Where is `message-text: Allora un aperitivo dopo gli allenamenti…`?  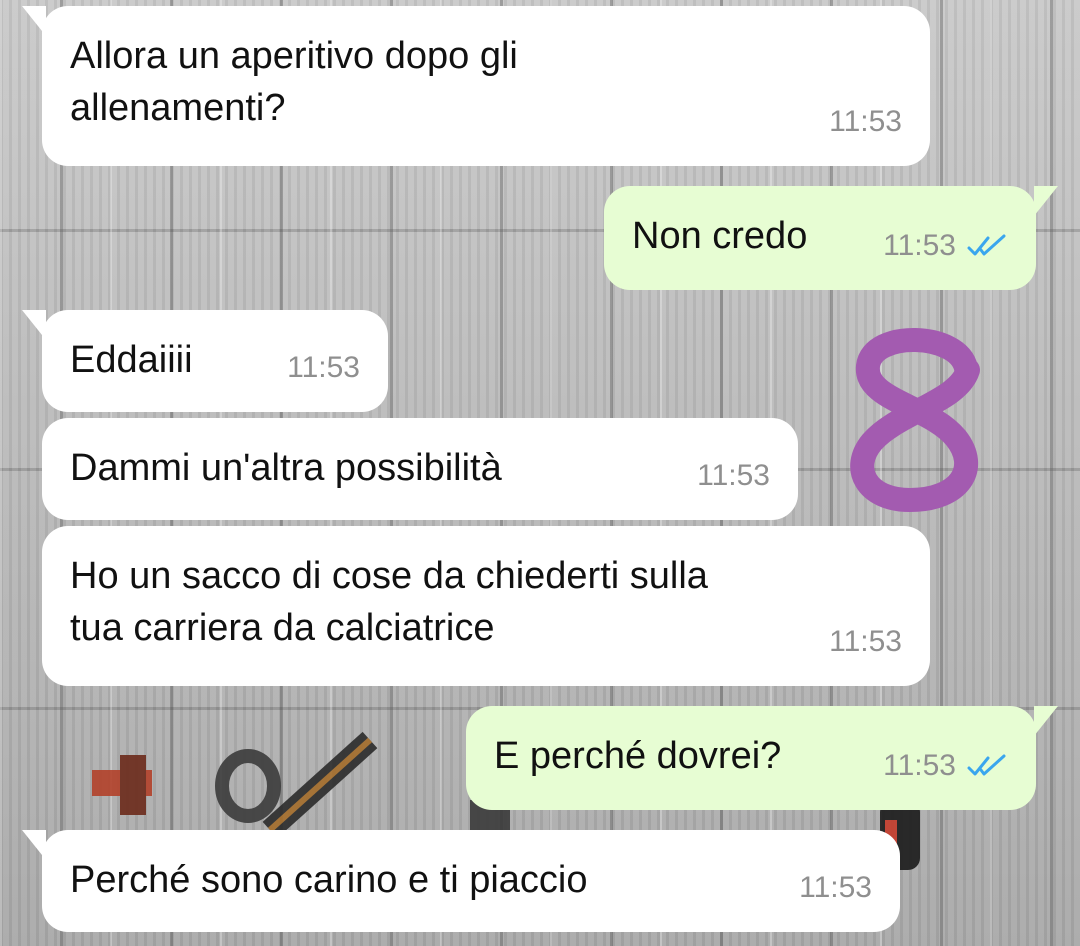 message-text: Allora un aperitivo dopo gli allenamenti… is located at coordinates (294, 82).